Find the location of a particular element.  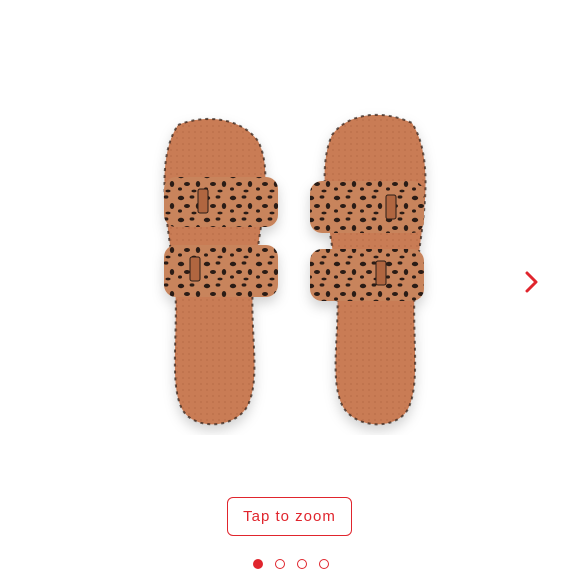

tap-to-zoom-button: Tap to zoom is located at coordinates (289, 516).